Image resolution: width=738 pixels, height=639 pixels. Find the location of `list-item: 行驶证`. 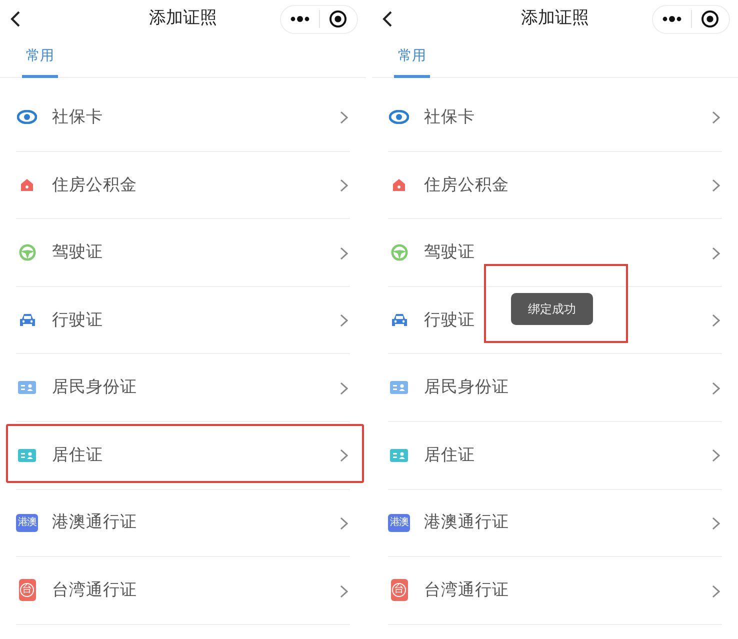

list-item: 行驶证 is located at coordinates (183, 320).